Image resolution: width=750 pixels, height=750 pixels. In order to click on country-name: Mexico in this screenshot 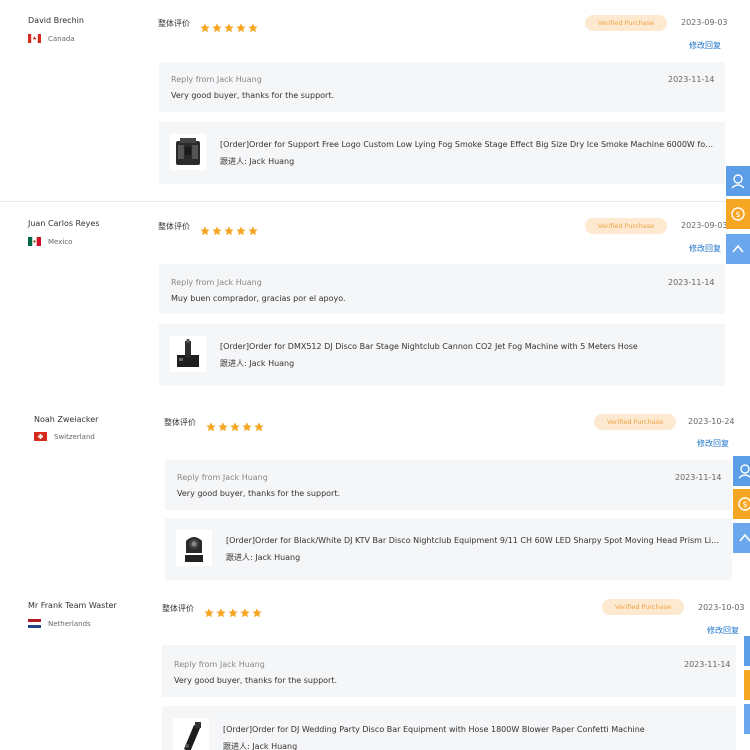, I will do `click(60, 241)`.